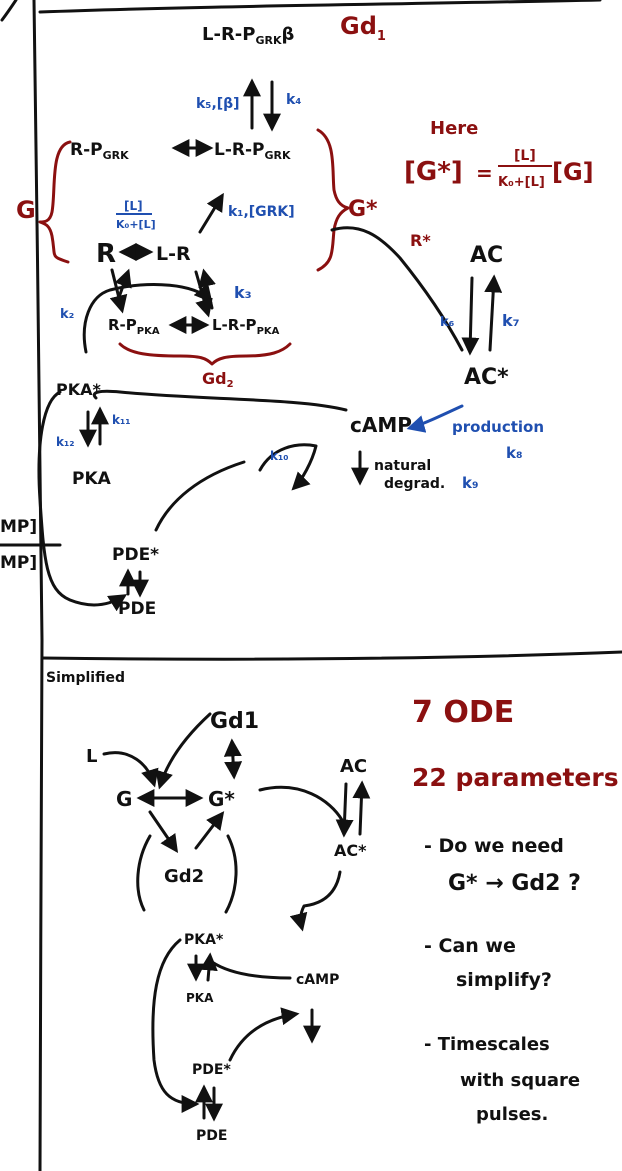  I want to click on simplified-label: Simplified, so click(85, 678).